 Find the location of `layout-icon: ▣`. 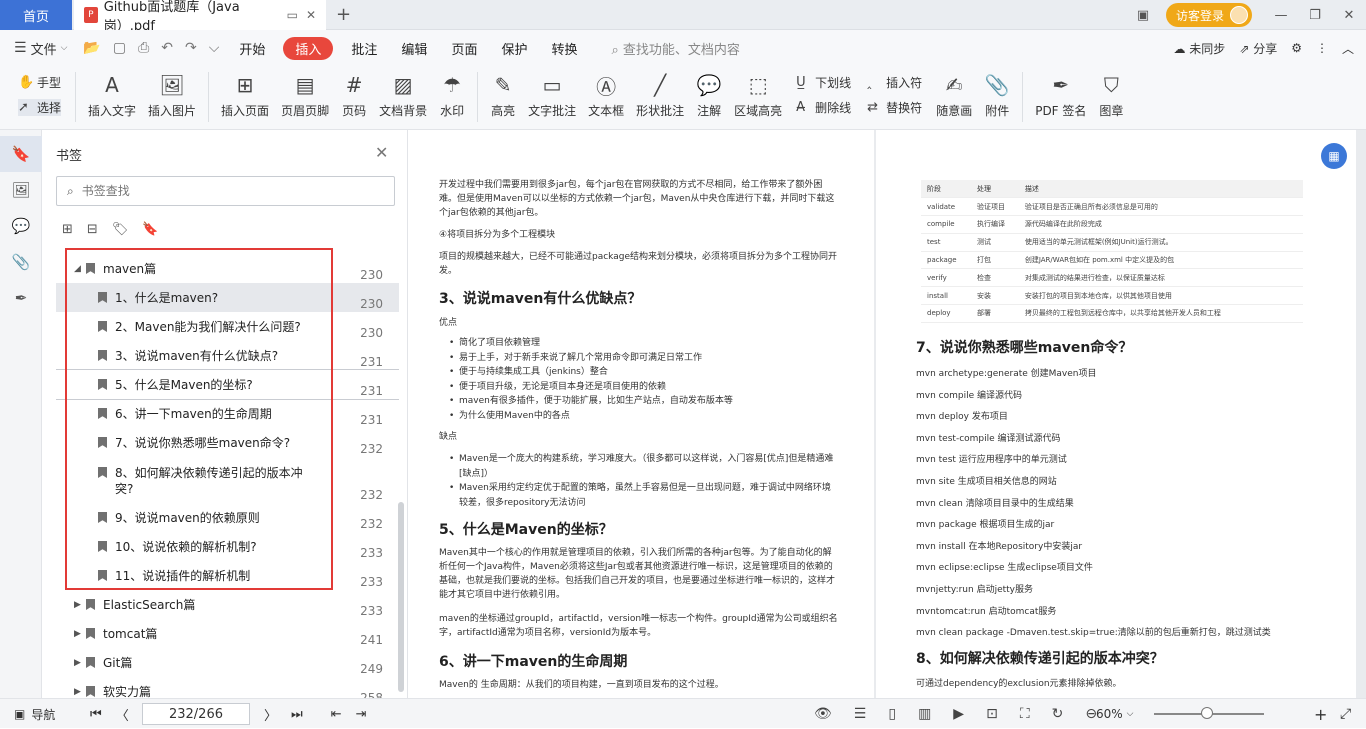

layout-icon: ▣ is located at coordinates (1143, 15).